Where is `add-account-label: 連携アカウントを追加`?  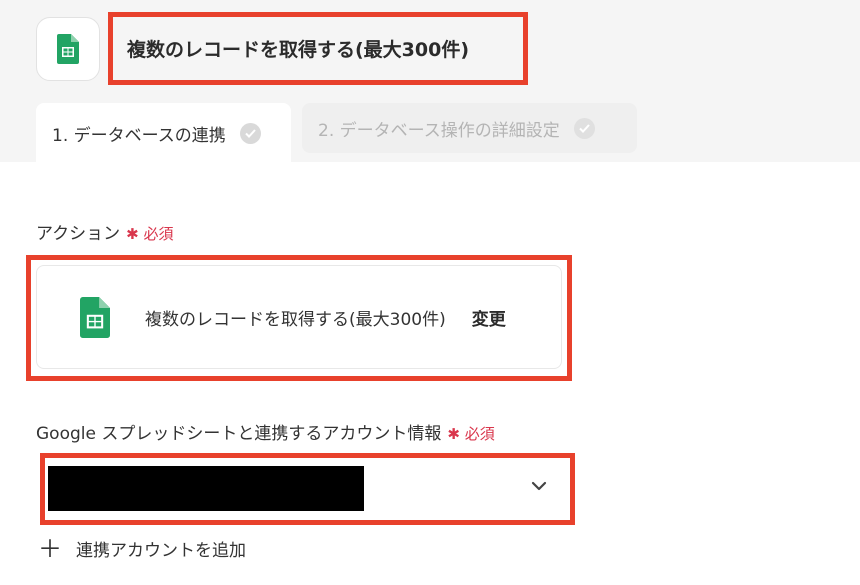
add-account-label: 連携アカウントを追加 is located at coordinates (161, 551).